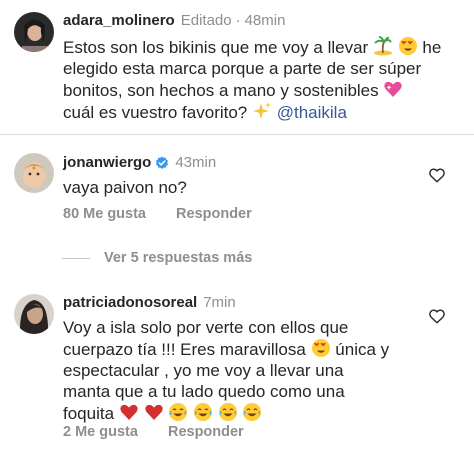 This screenshot has height=451, width=474. Describe the element at coordinates (34, 32) in the screenshot. I see `avatar-adara` at that location.